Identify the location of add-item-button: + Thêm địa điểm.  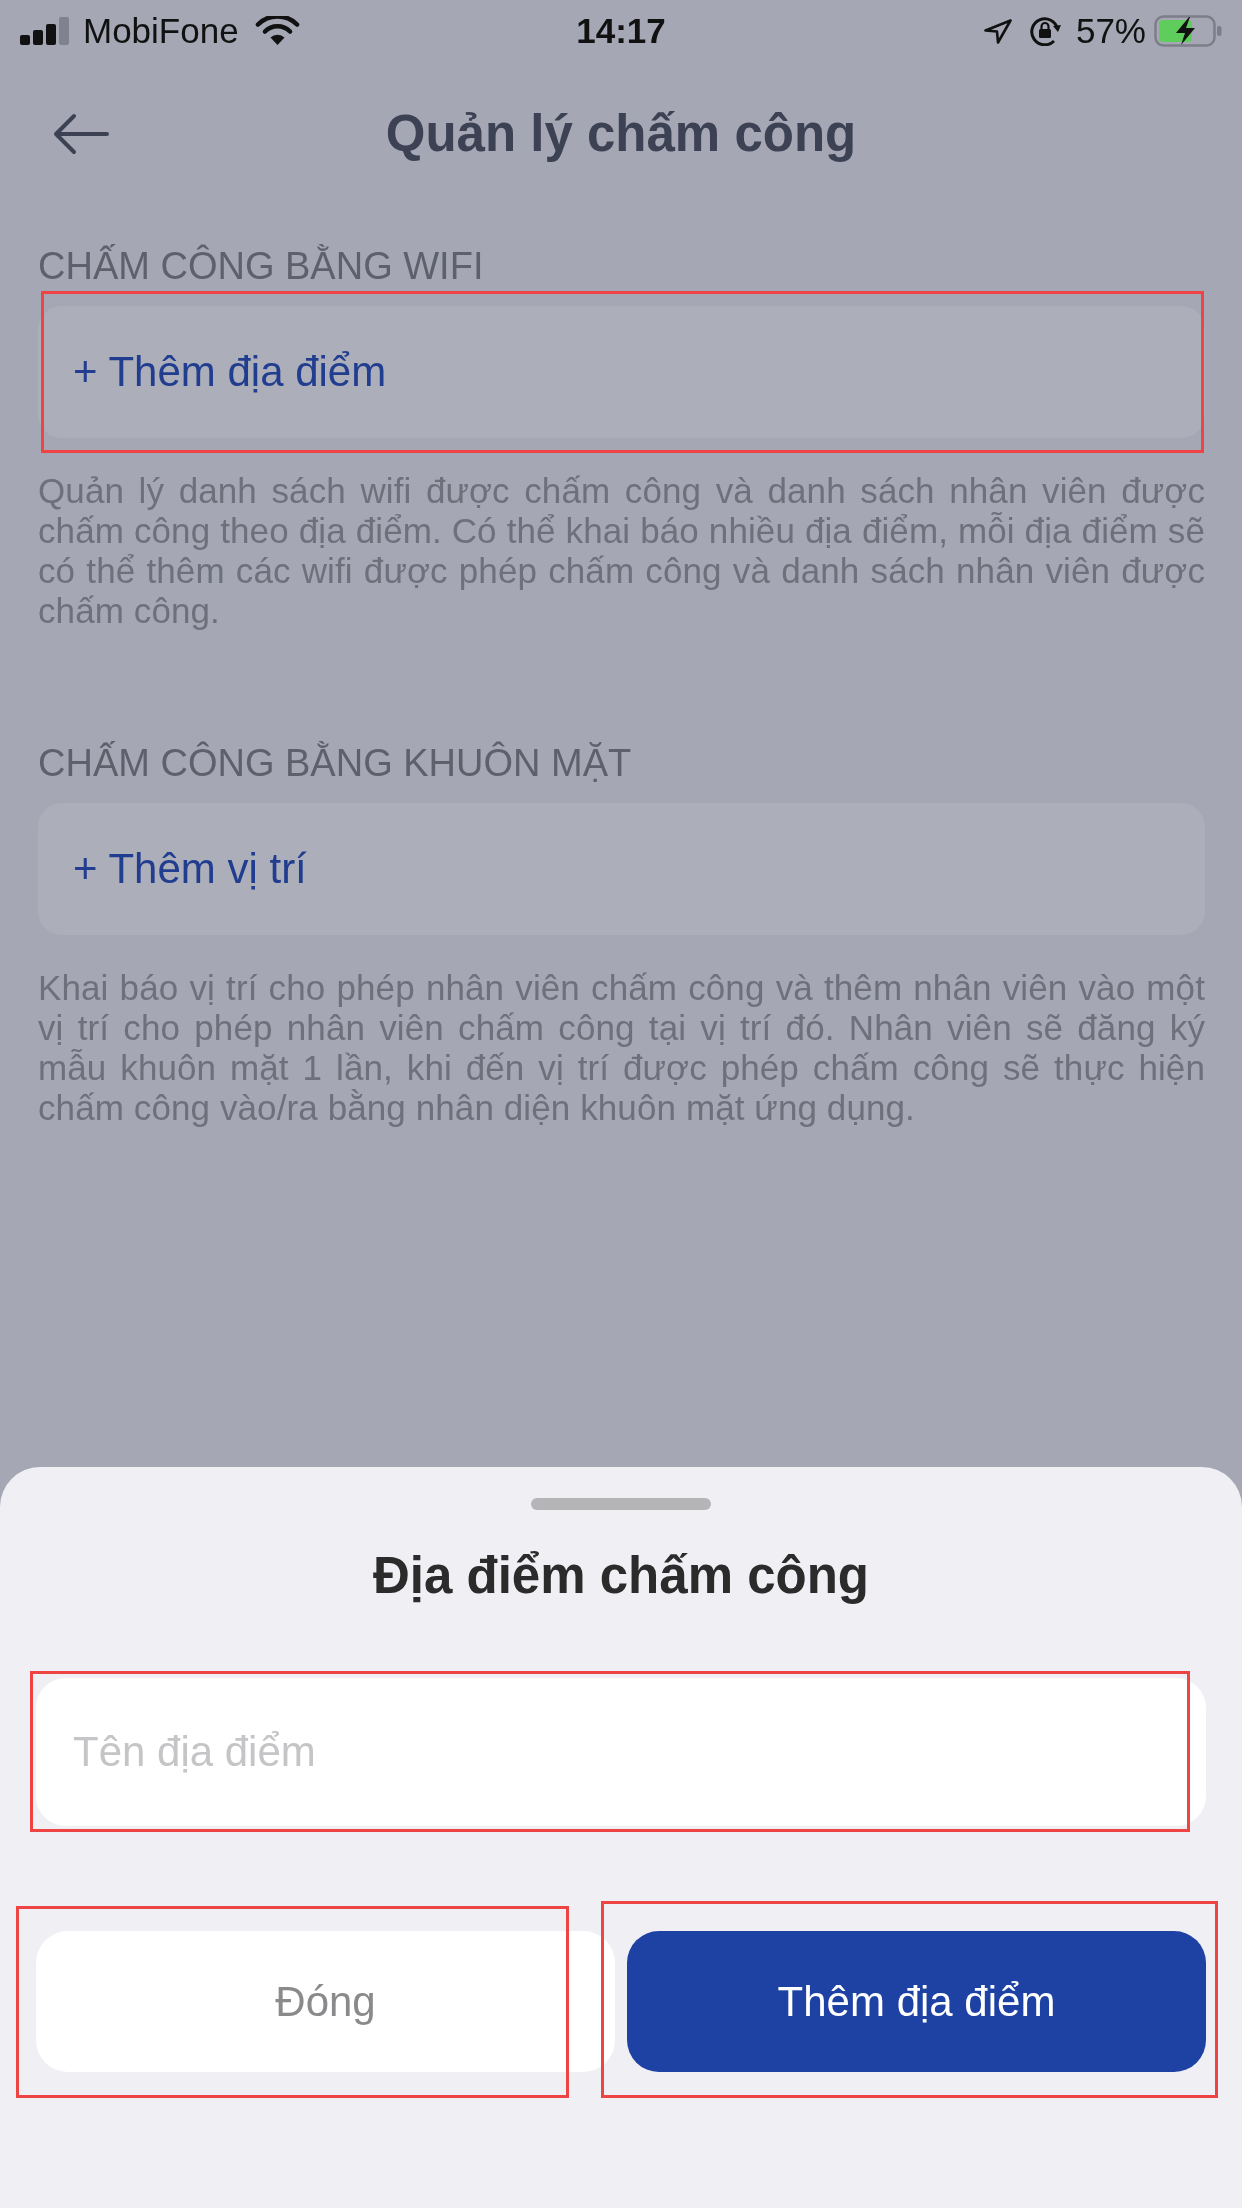
(621, 372).